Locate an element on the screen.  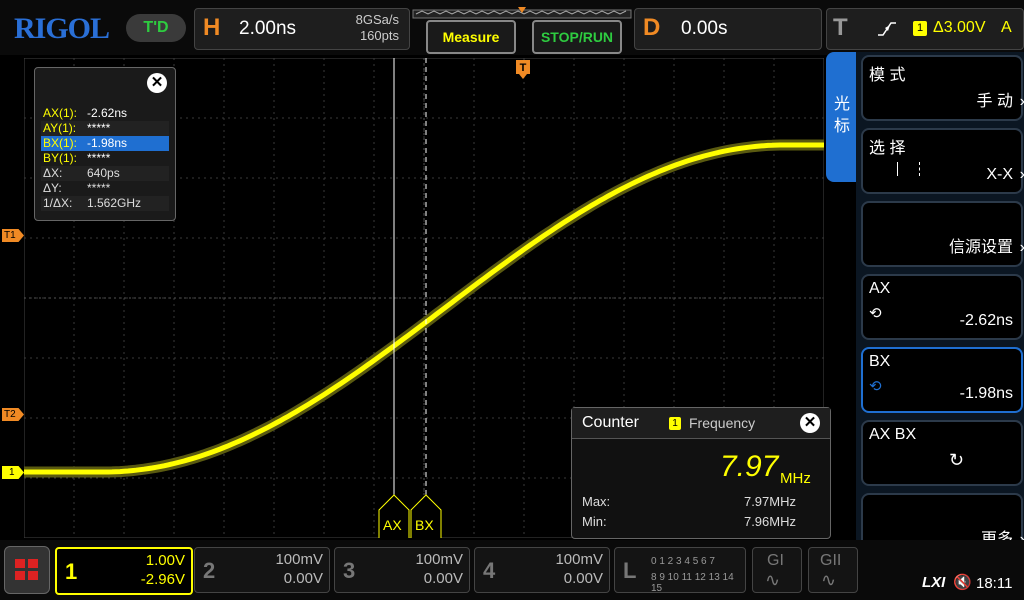
counter-unit: MHz is located at coordinates (795, 478).